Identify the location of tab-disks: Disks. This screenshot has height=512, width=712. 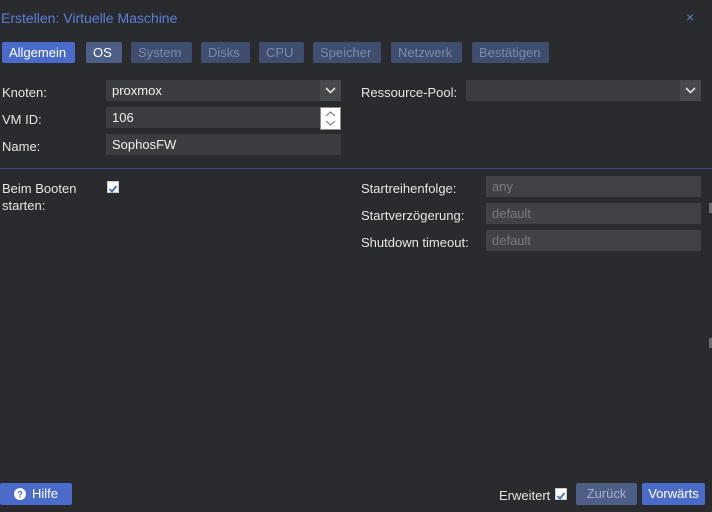
(225, 52).